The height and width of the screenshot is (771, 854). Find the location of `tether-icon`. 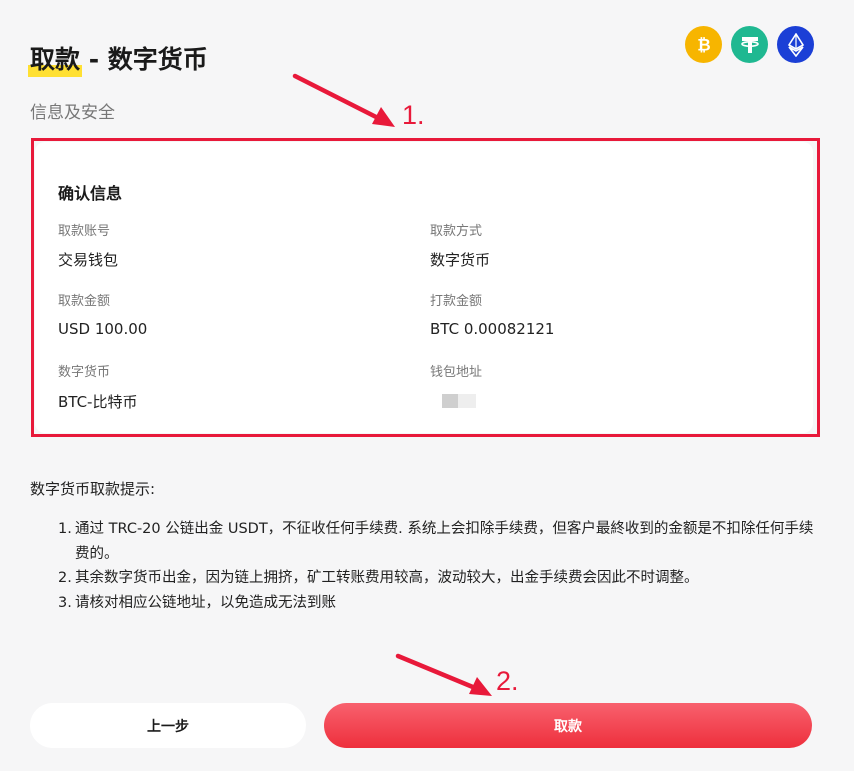

tether-icon is located at coordinates (749, 44).